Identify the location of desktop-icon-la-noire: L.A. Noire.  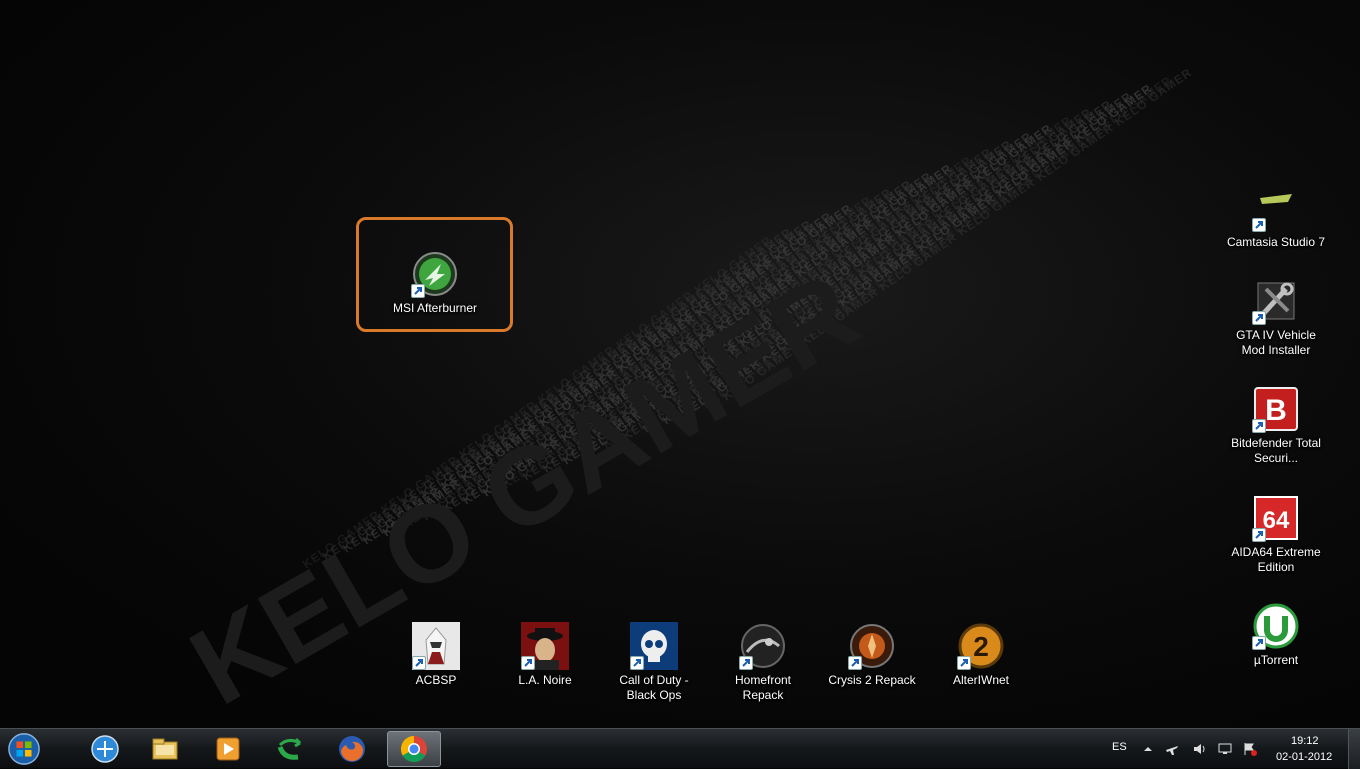
(545, 655).